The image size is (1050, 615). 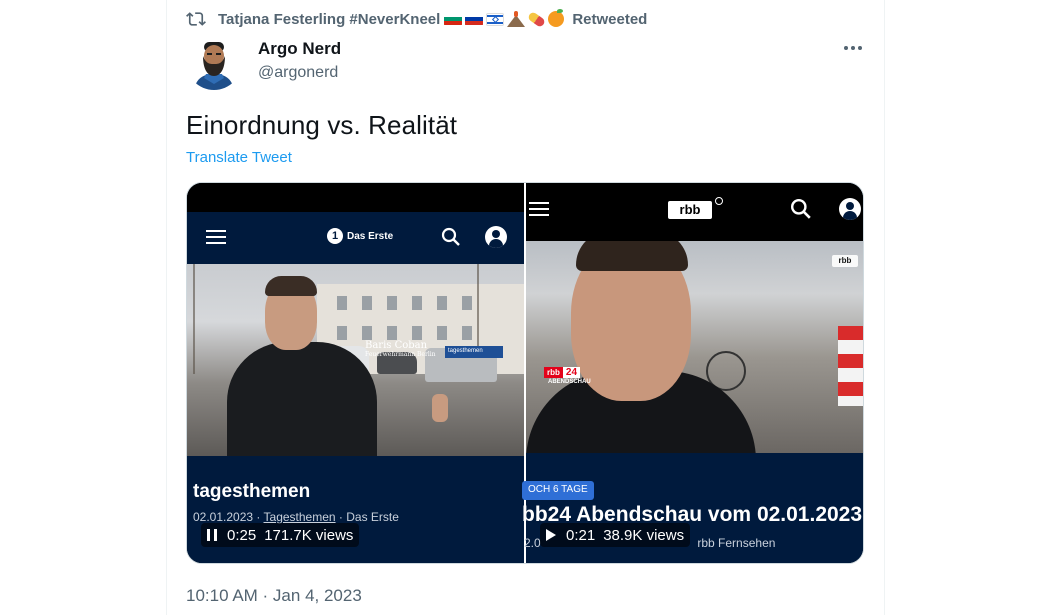 What do you see at coordinates (335, 236) in the screenshot?
I see `das-erste-1-icon: 1` at bounding box center [335, 236].